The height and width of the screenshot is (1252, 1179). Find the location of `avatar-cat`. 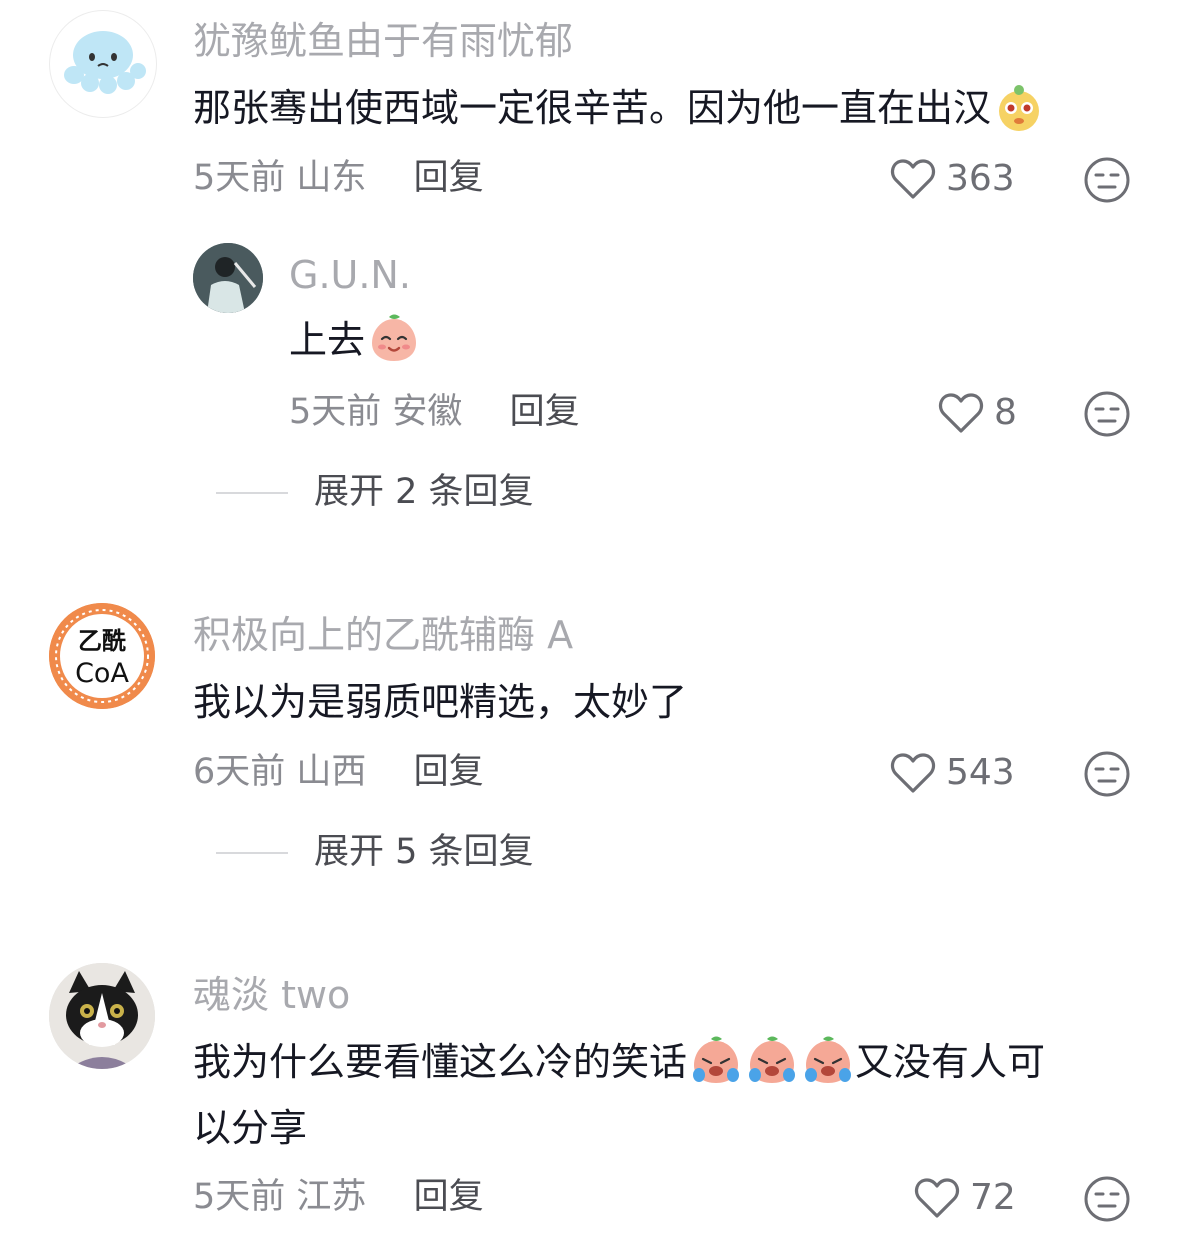

avatar-cat is located at coordinates (102, 1016).